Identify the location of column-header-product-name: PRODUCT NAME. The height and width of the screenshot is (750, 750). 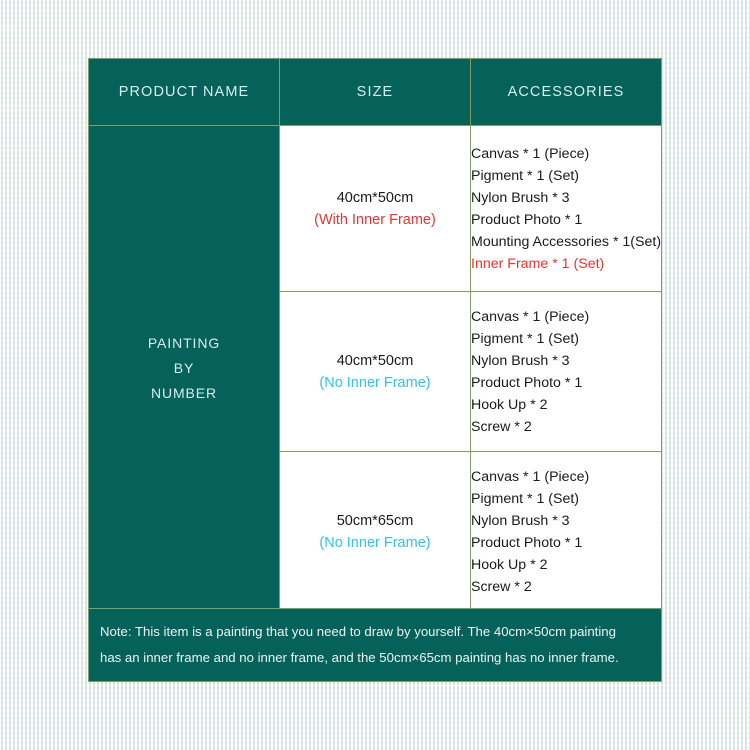
(184, 92).